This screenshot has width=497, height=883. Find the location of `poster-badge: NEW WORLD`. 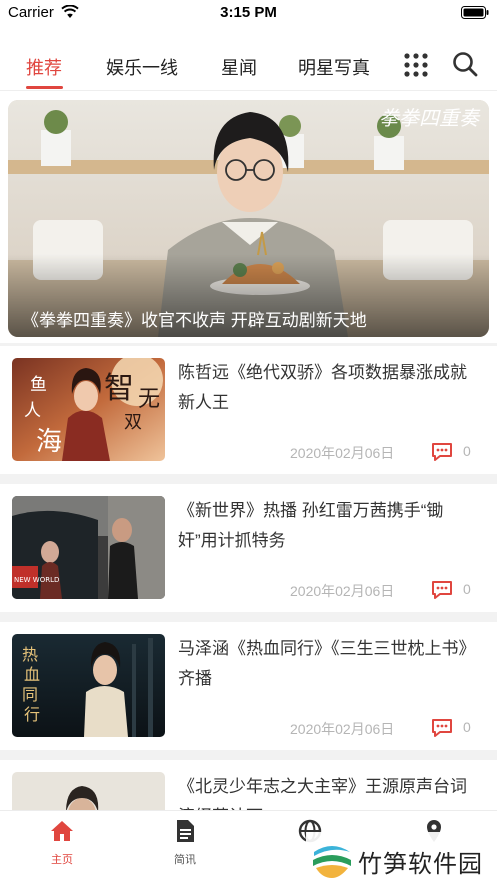

poster-badge: NEW WORLD is located at coordinates (36, 580).